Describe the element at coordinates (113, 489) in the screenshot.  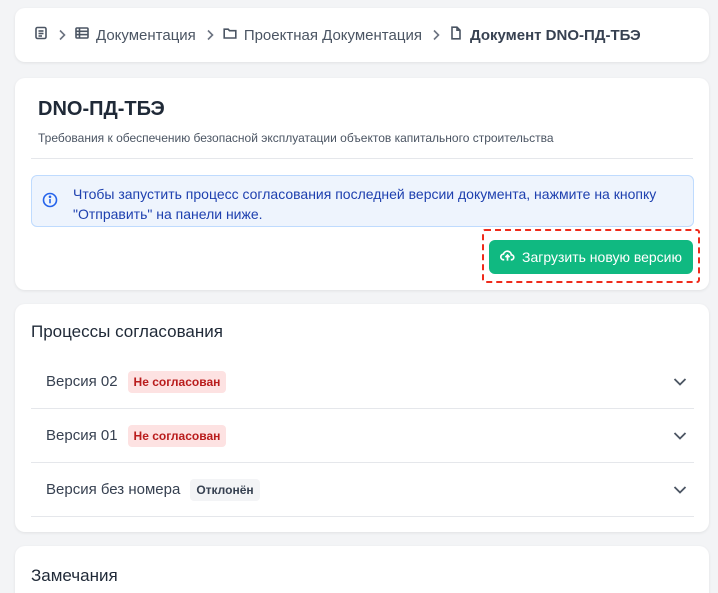
I see `version-label: Версия без номера` at that location.